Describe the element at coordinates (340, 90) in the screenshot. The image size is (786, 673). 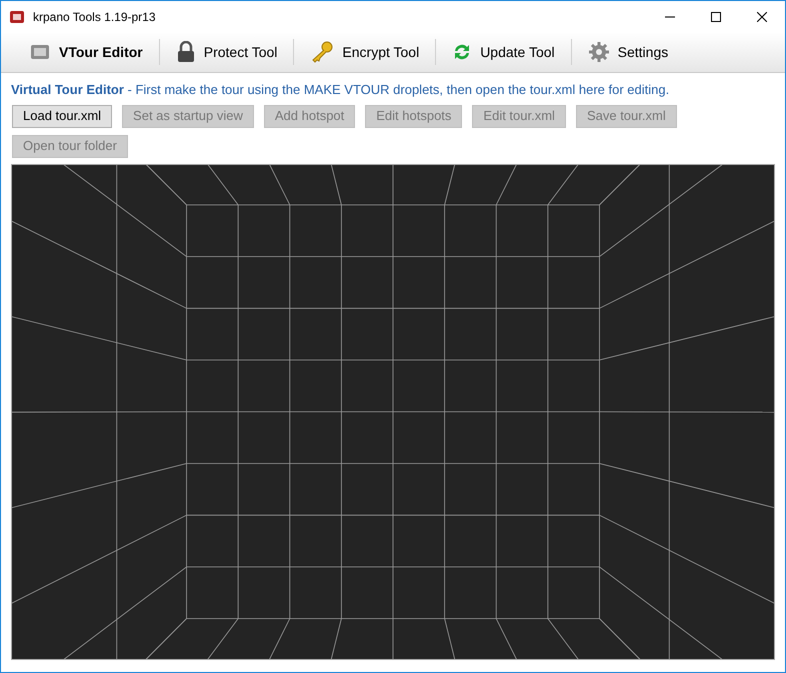
I see `intro-text: Virtual Tour Editor - First make the tour using the MAKE VTOUR droplets, then open the tour.xml here for editing.` at that location.